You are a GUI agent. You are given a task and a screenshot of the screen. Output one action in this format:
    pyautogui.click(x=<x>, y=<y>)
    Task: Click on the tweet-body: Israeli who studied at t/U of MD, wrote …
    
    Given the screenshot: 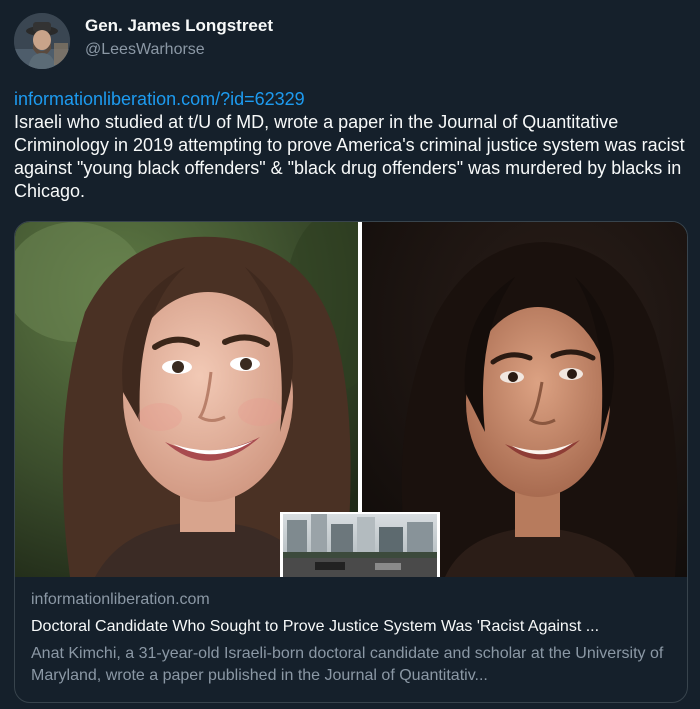 What is the action you would take?
    pyautogui.click(x=349, y=156)
    